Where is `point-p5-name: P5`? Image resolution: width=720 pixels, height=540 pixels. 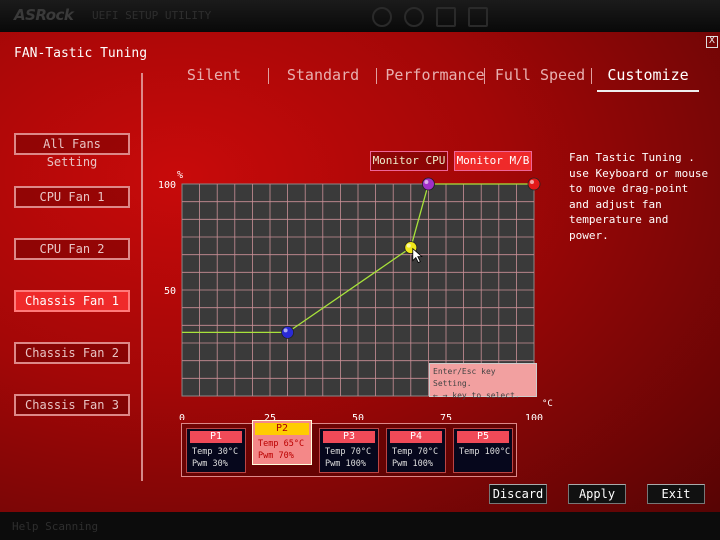
point-p5-name: P5 is located at coordinates (483, 437).